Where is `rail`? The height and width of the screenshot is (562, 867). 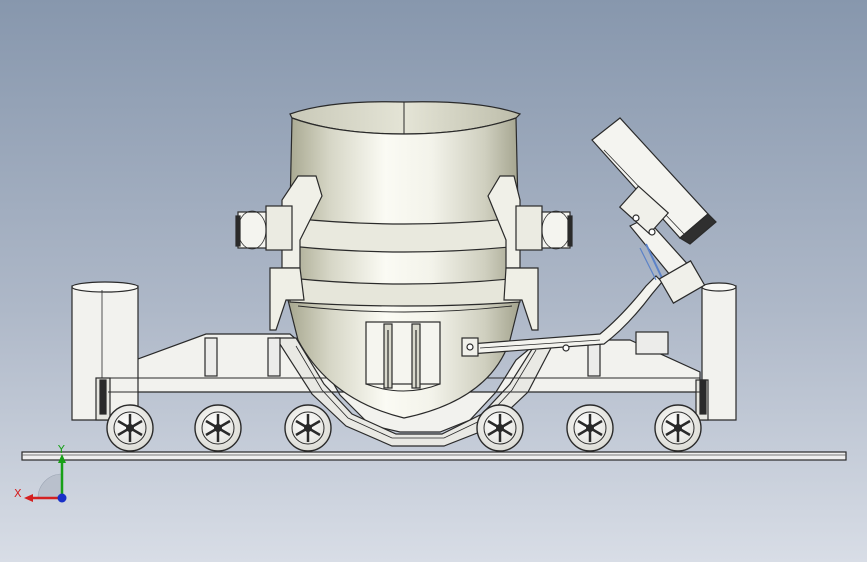 rail is located at coordinates (434, 456).